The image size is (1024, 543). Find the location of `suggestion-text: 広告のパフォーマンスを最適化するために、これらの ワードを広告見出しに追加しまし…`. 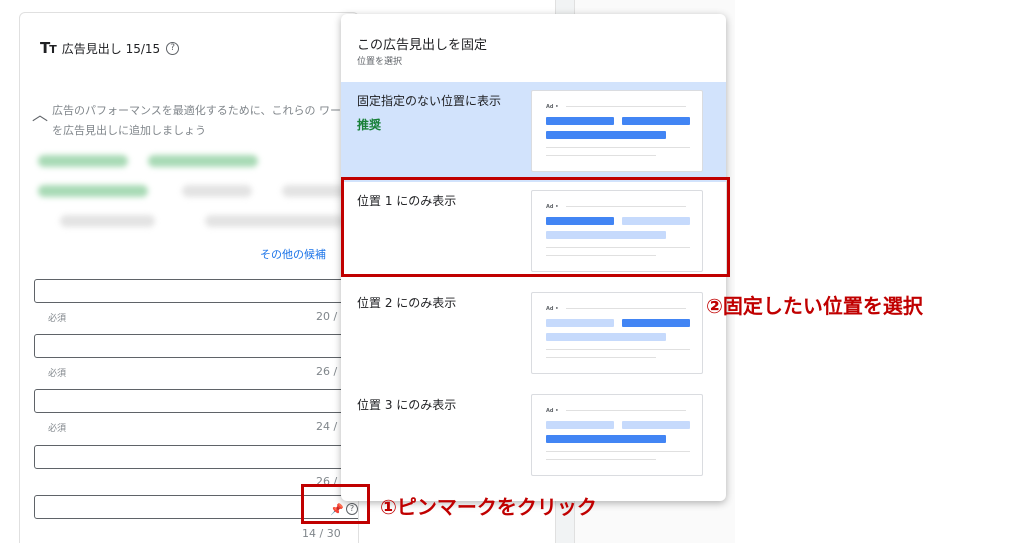

suggestion-text: 広告のパフォーマンスを最適化するために、これらの ワードを広告見出しに追加しまし… is located at coordinates (202, 120).